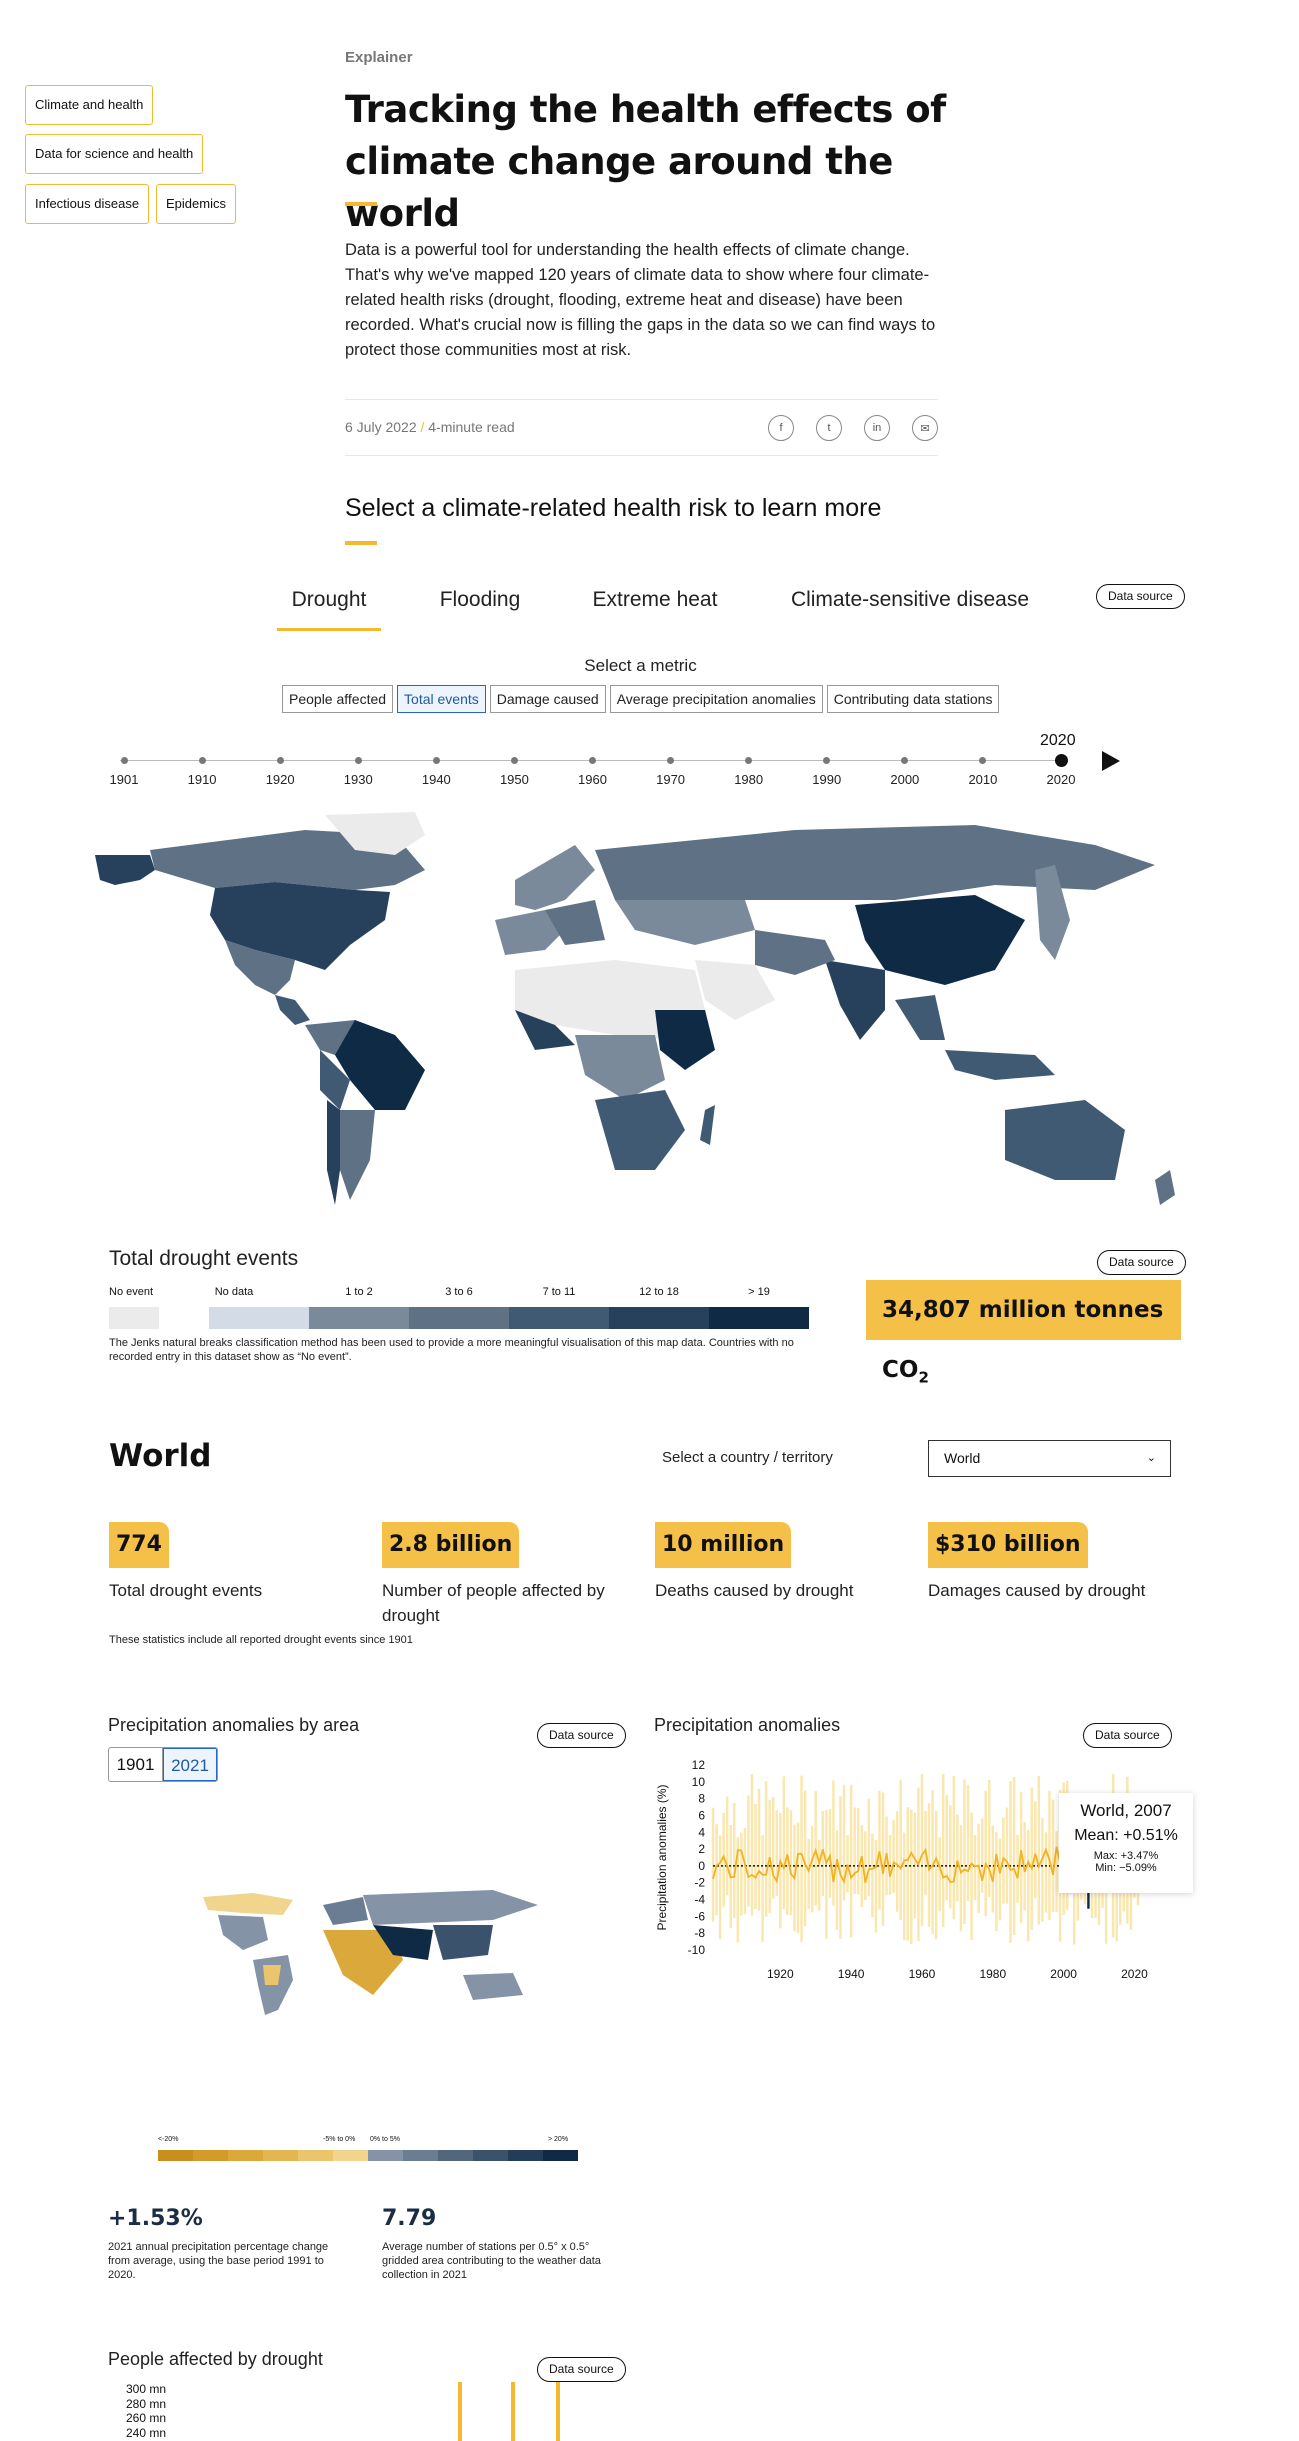 This screenshot has width=1299, height=2441. Describe the element at coordinates (640, 1015) in the screenshot. I see `world-map` at that location.